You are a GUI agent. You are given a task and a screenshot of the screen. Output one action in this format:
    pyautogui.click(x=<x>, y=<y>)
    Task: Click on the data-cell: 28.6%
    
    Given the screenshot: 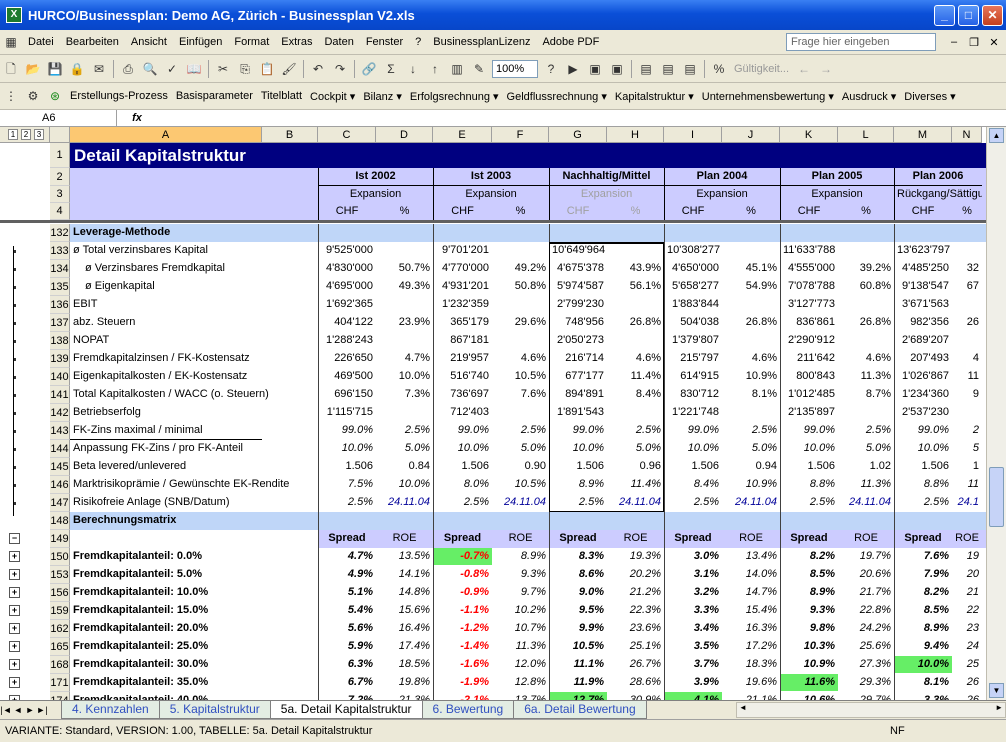 What is the action you would take?
    pyautogui.click(x=635, y=682)
    